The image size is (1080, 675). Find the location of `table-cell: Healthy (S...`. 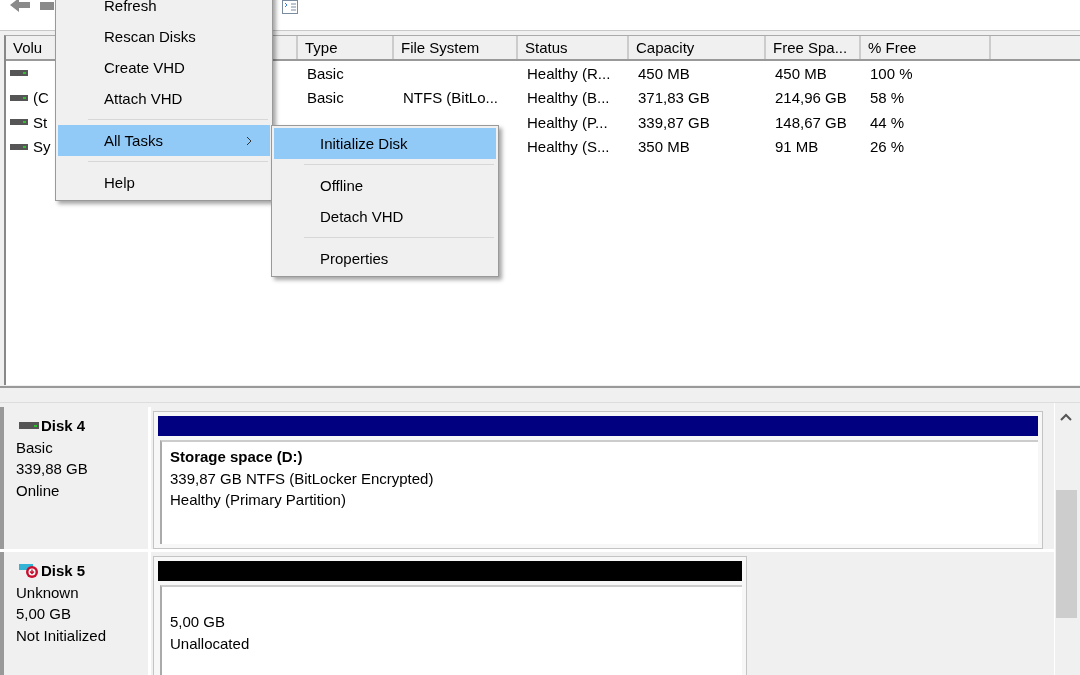

table-cell: Healthy (S... is located at coordinates (568, 147).